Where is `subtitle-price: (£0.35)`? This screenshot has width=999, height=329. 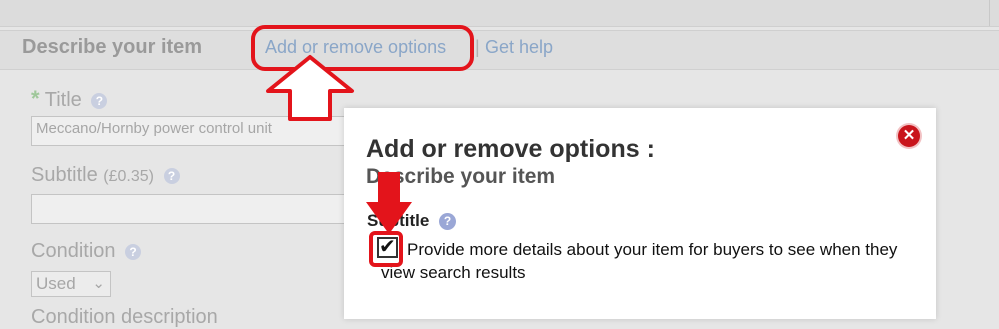
subtitle-price: (£0.35) is located at coordinates (128, 176).